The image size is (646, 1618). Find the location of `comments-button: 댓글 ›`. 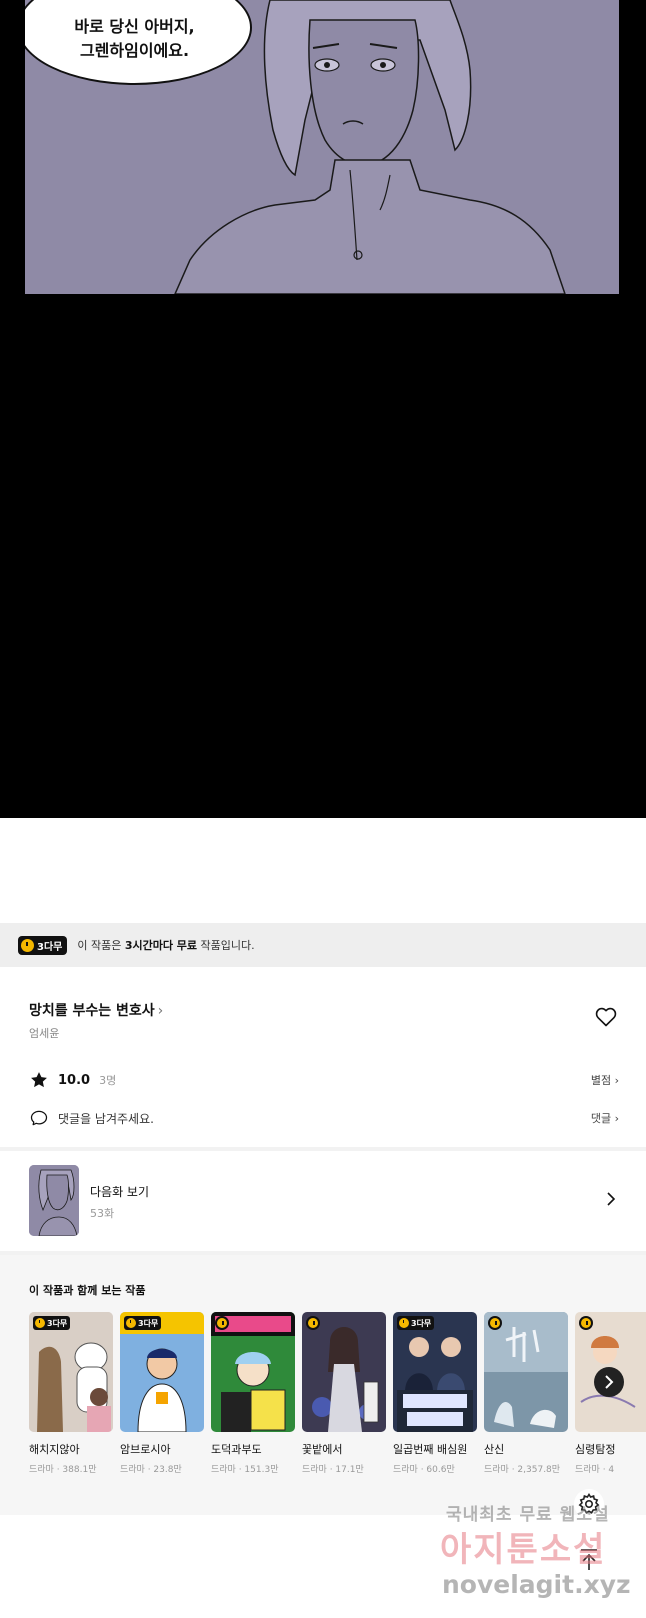

comments-button: 댓글 › is located at coordinates (605, 1118).